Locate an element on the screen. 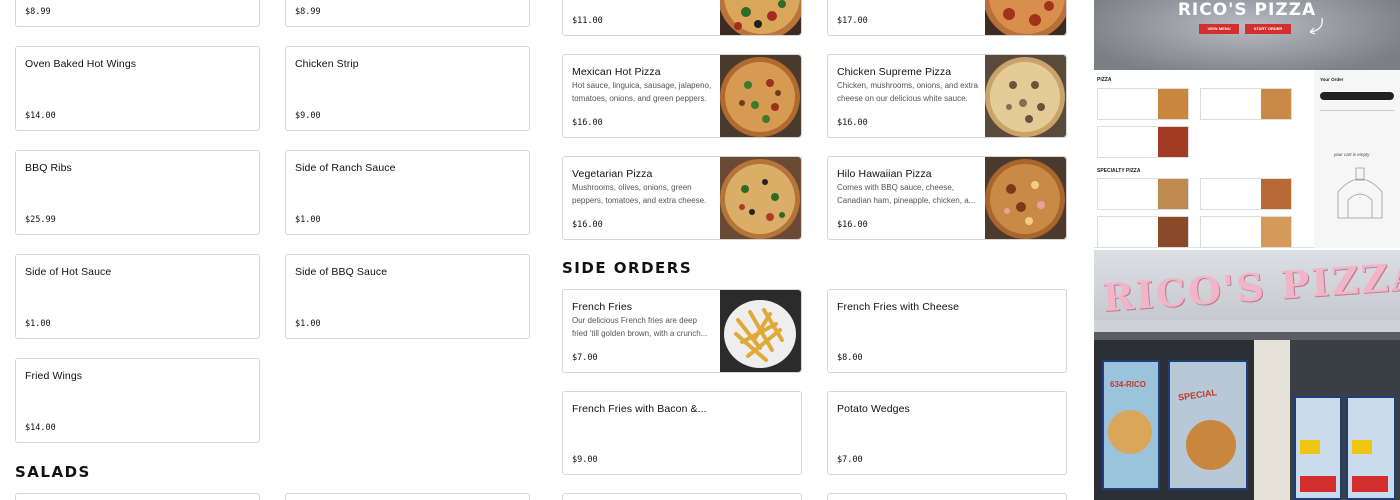  menu-item-card: Side of BBQ Sauce $1.00 is located at coordinates (407, 296).